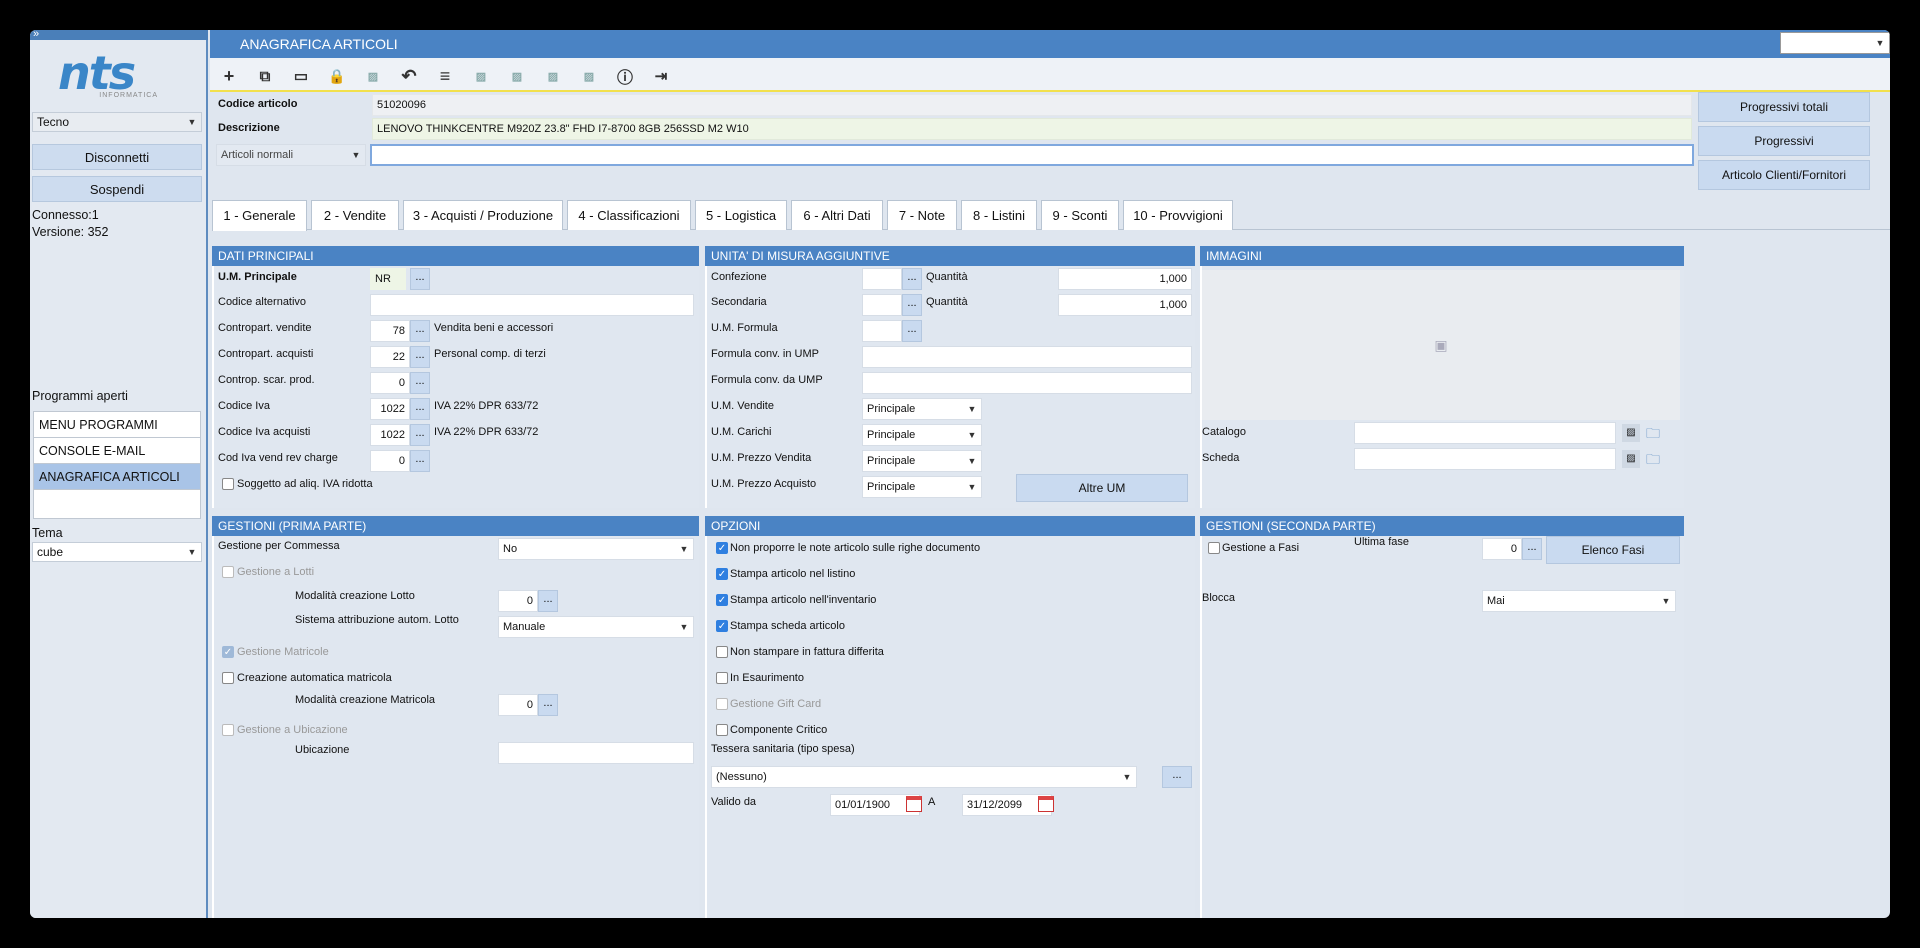 Image resolution: width=1920 pixels, height=948 pixels. I want to click on iva-acq-field: 1022, so click(390, 435).